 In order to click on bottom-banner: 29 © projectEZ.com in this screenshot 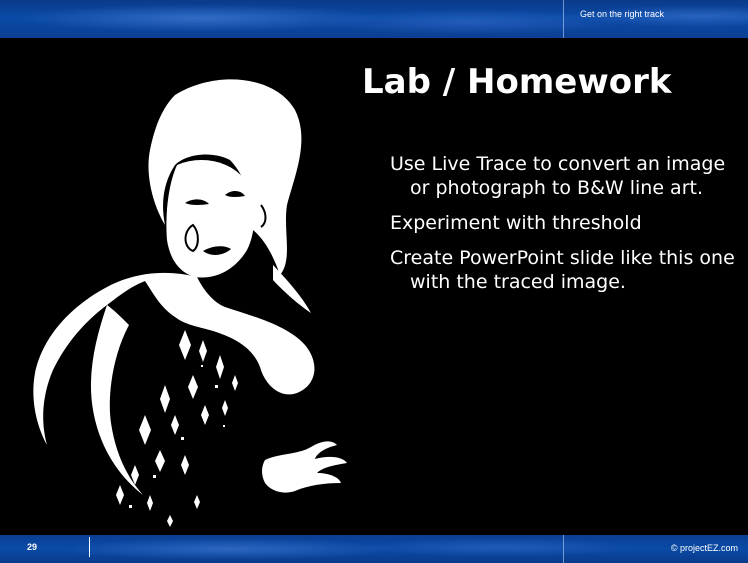, I will do `click(374, 549)`.